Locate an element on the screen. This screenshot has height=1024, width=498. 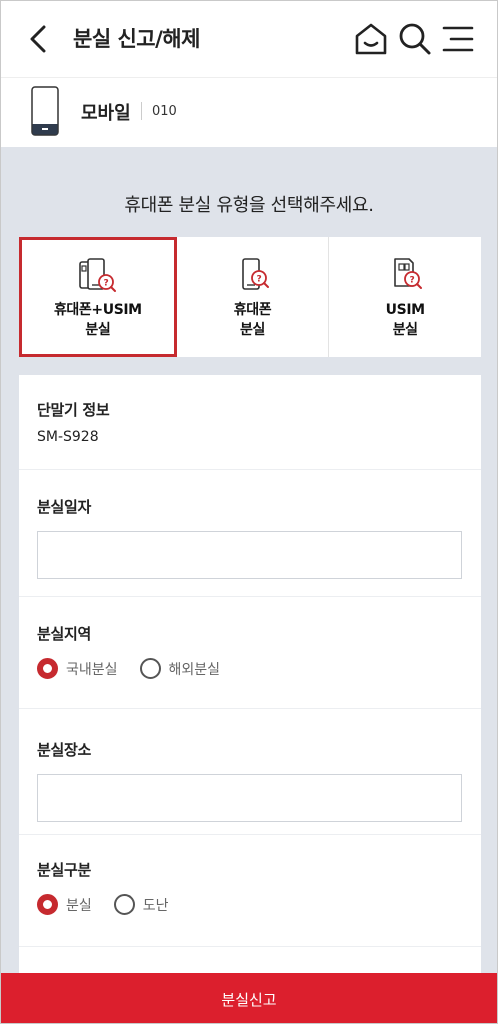
loss-type-label: 휴대폰 분실 is located at coordinates (252, 320).